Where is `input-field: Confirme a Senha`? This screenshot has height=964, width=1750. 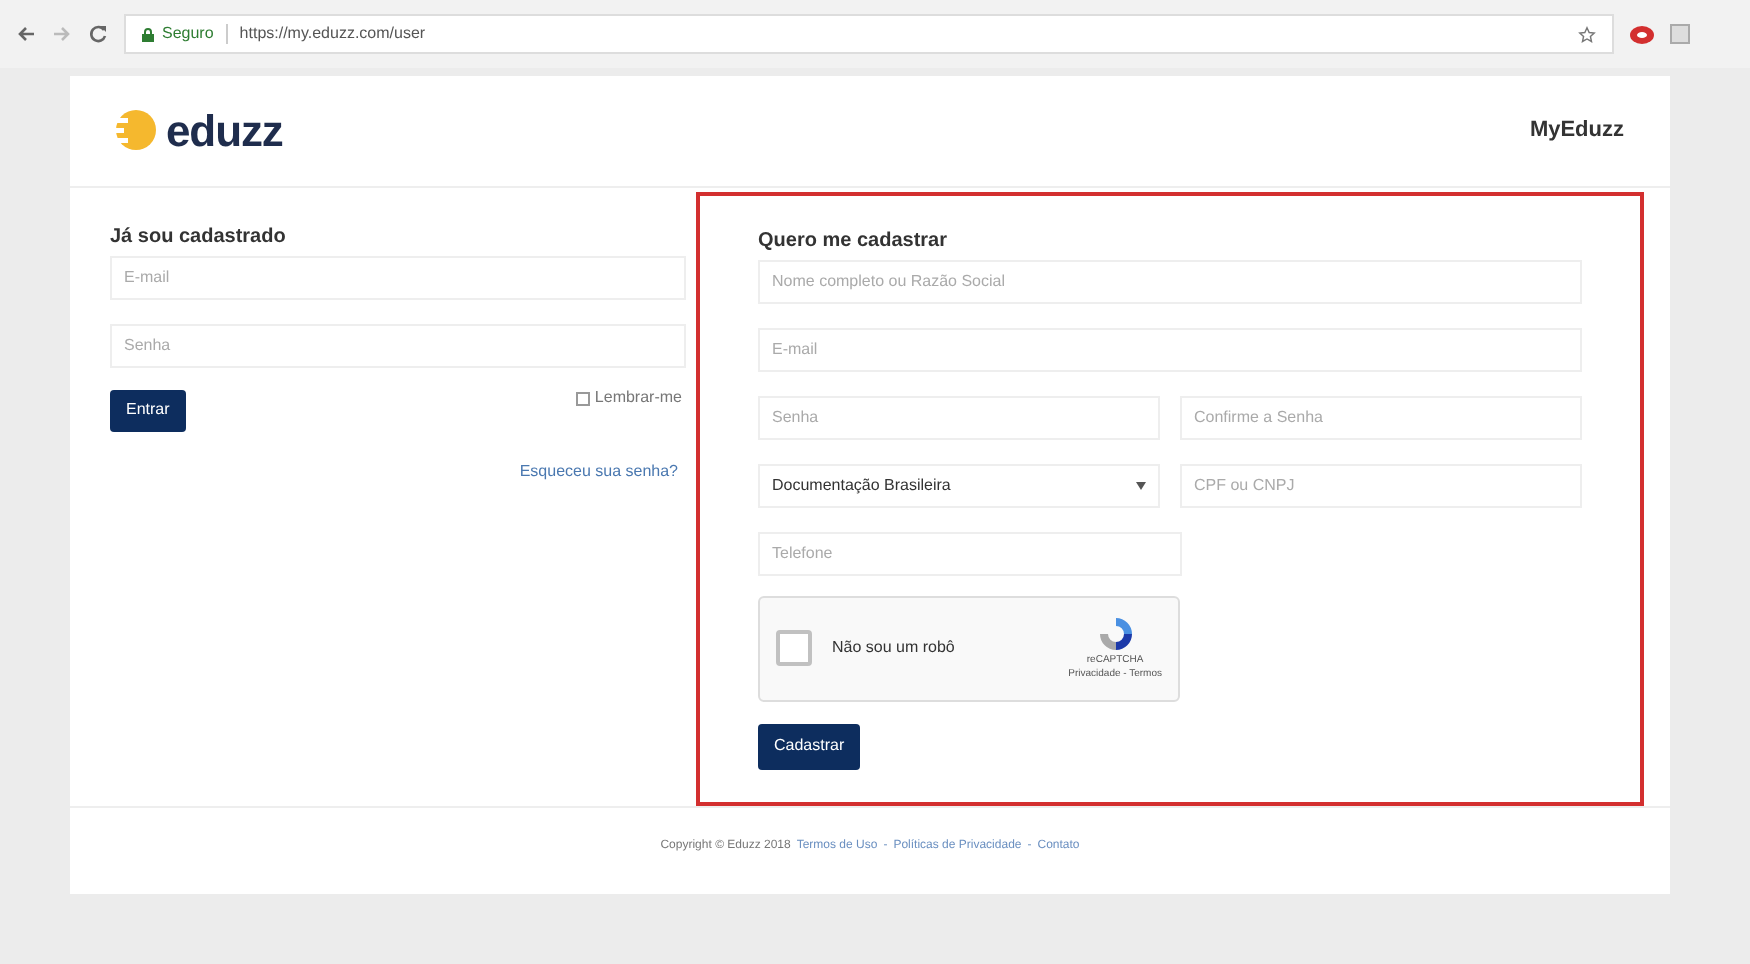
input-field: Confirme a Senha is located at coordinates (1381, 417).